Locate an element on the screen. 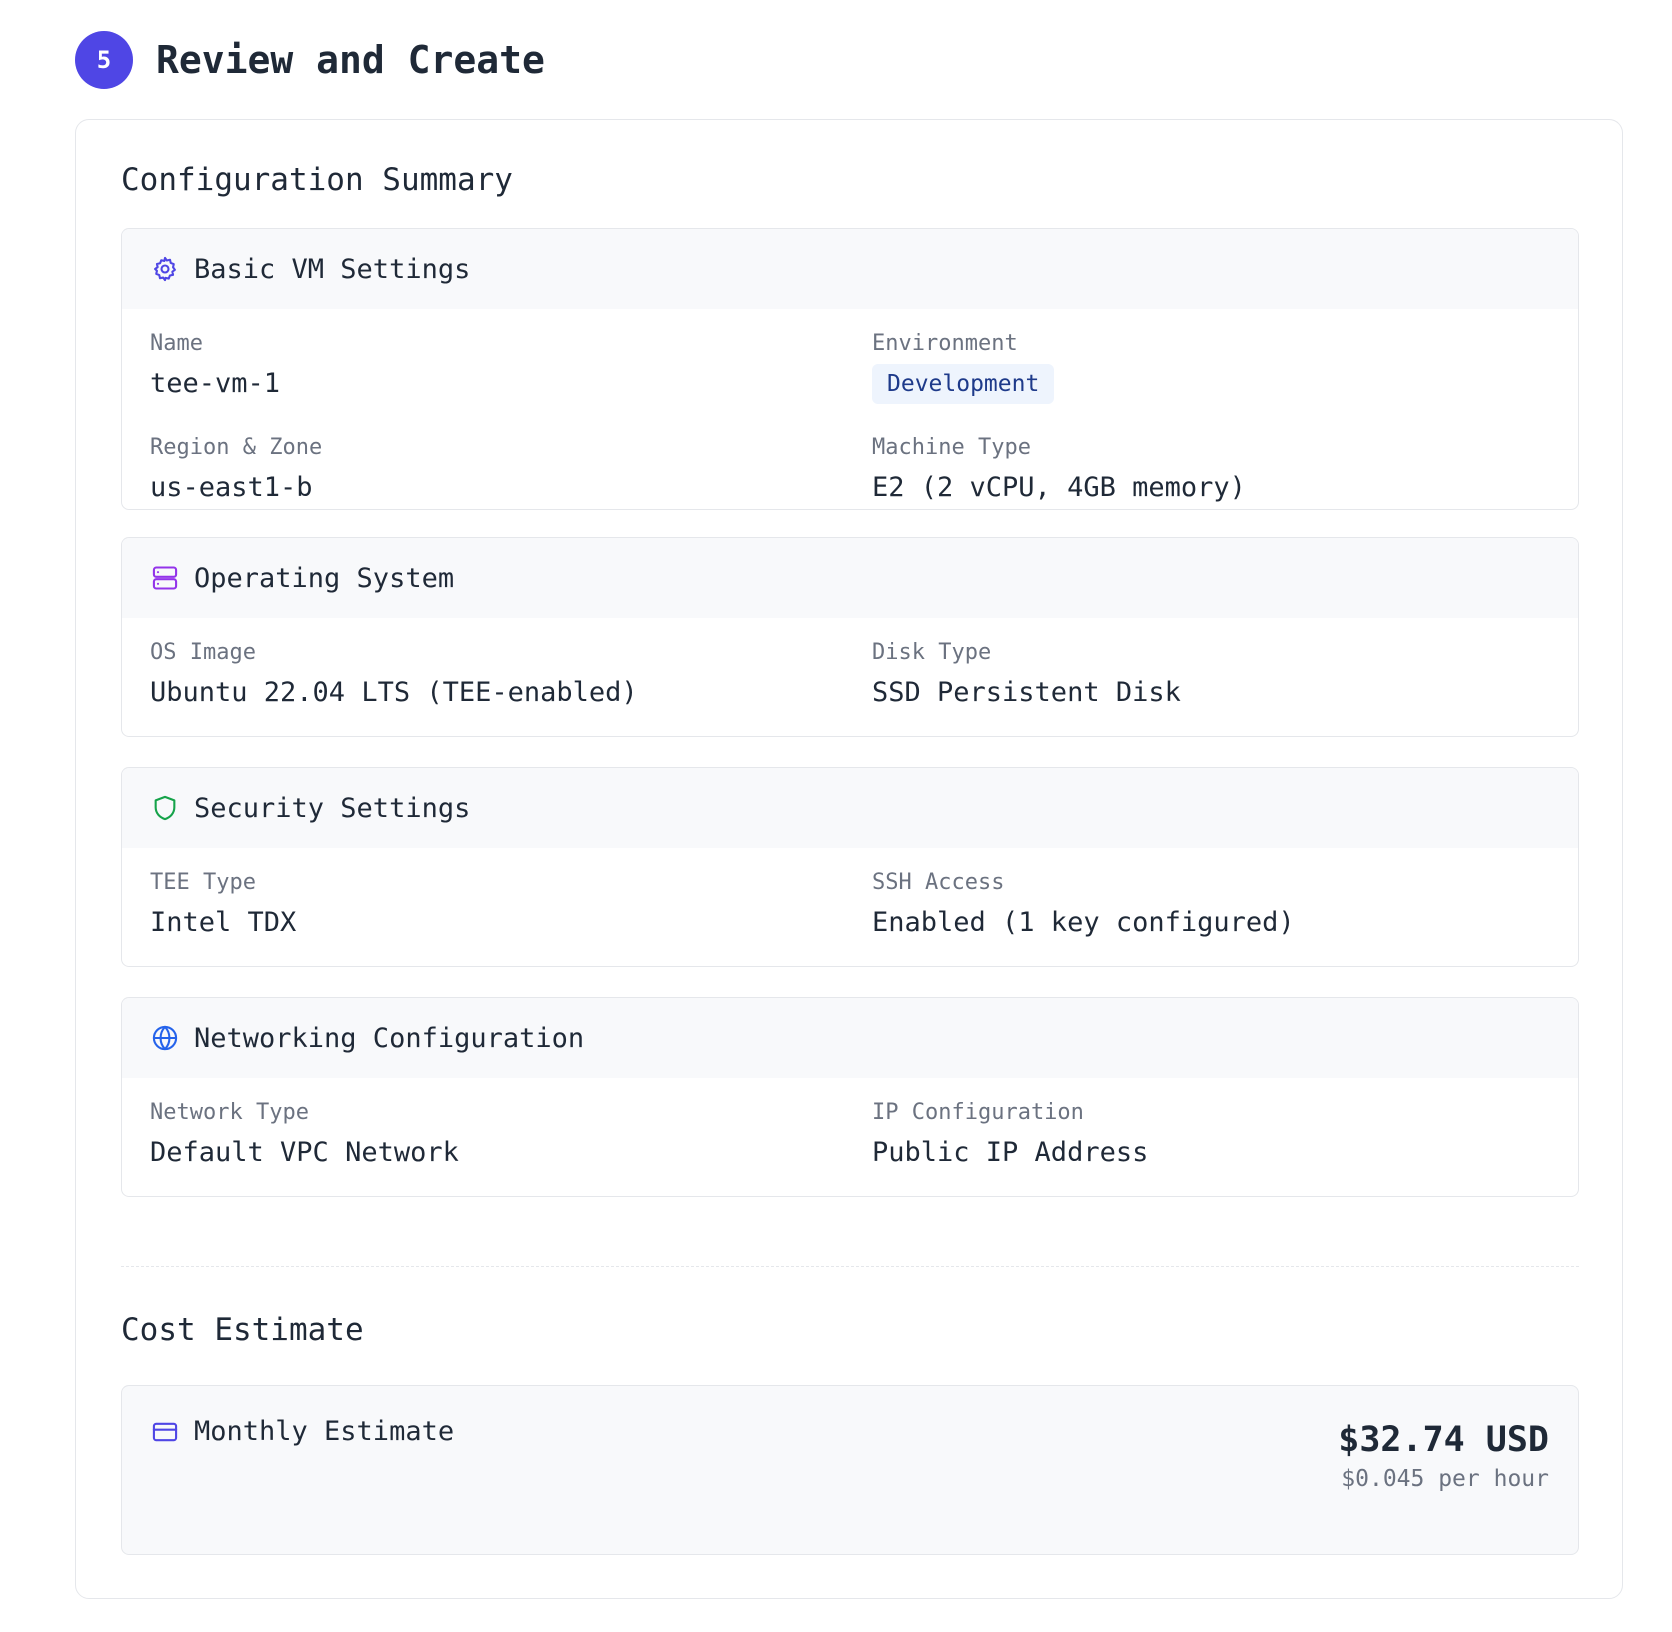 The height and width of the screenshot is (1632, 1672). operating-system-header: Operating System is located at coordinates (850, 578).